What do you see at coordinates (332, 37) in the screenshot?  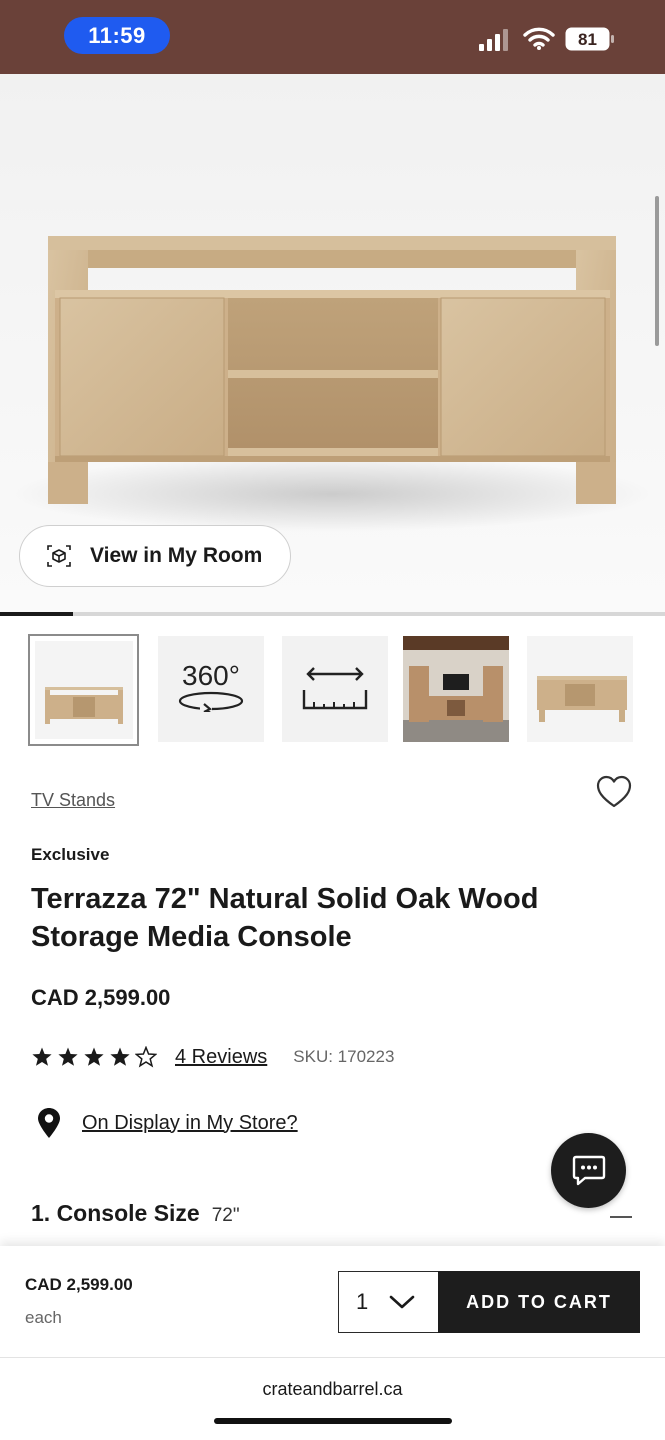 I see `status-bar: 11:59 81` at bounding box center [332, 37].